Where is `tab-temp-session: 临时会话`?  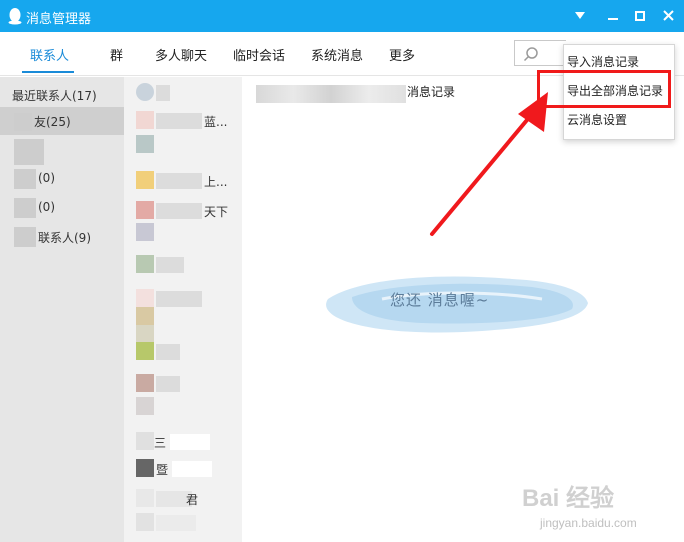 tab-temp-session: 临时会话 is located at coordinates (259, 54).